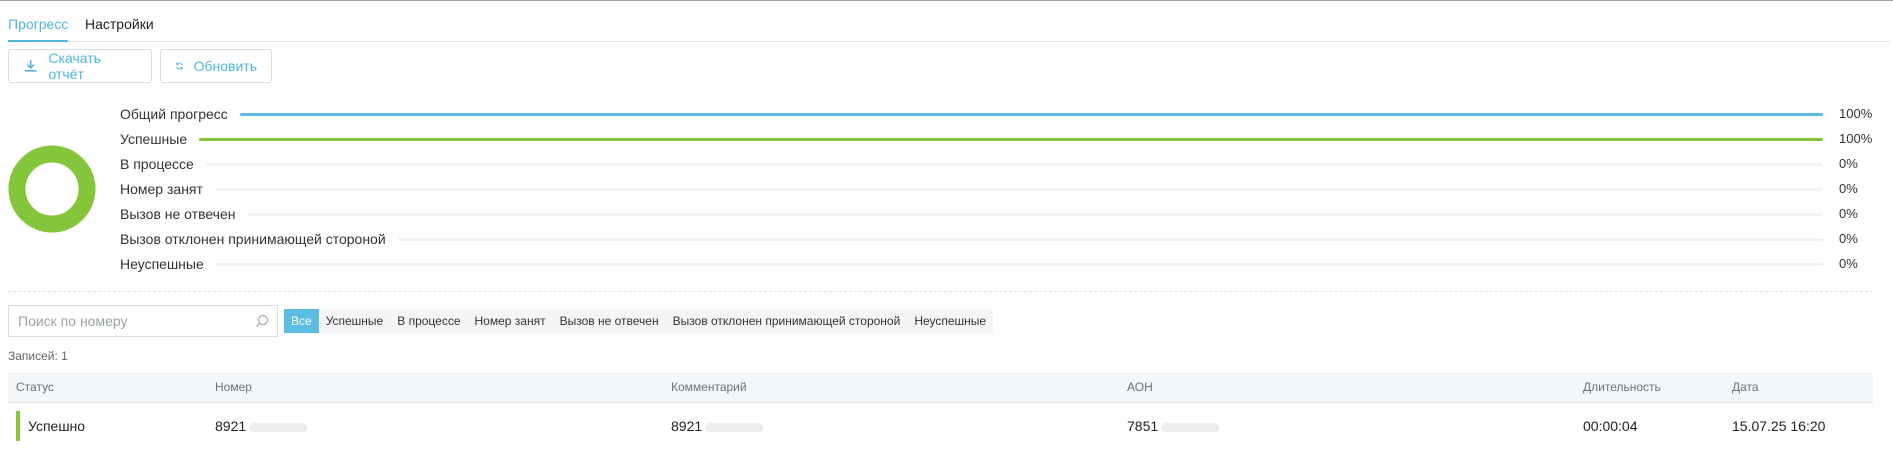  What do you see at coordinates (946, 0) in the screenshot?
I see `top-border` at bounding box center [946, 0].